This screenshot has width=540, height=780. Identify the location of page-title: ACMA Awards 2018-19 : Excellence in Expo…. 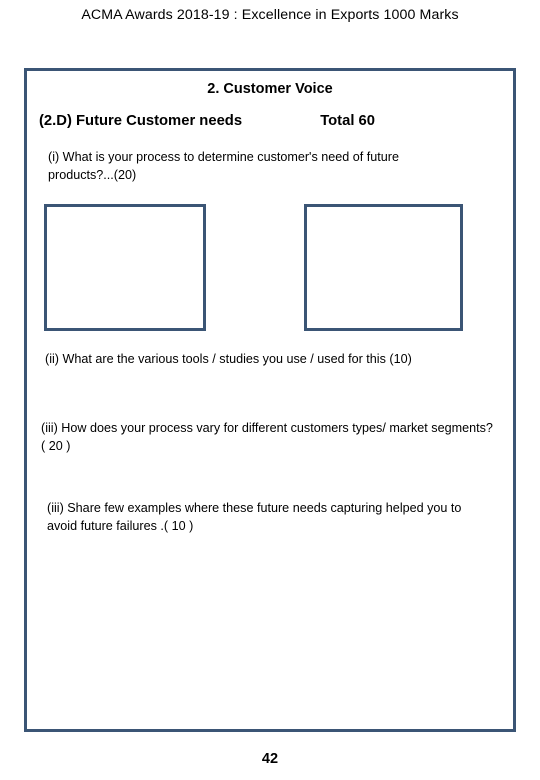
(270, 15).